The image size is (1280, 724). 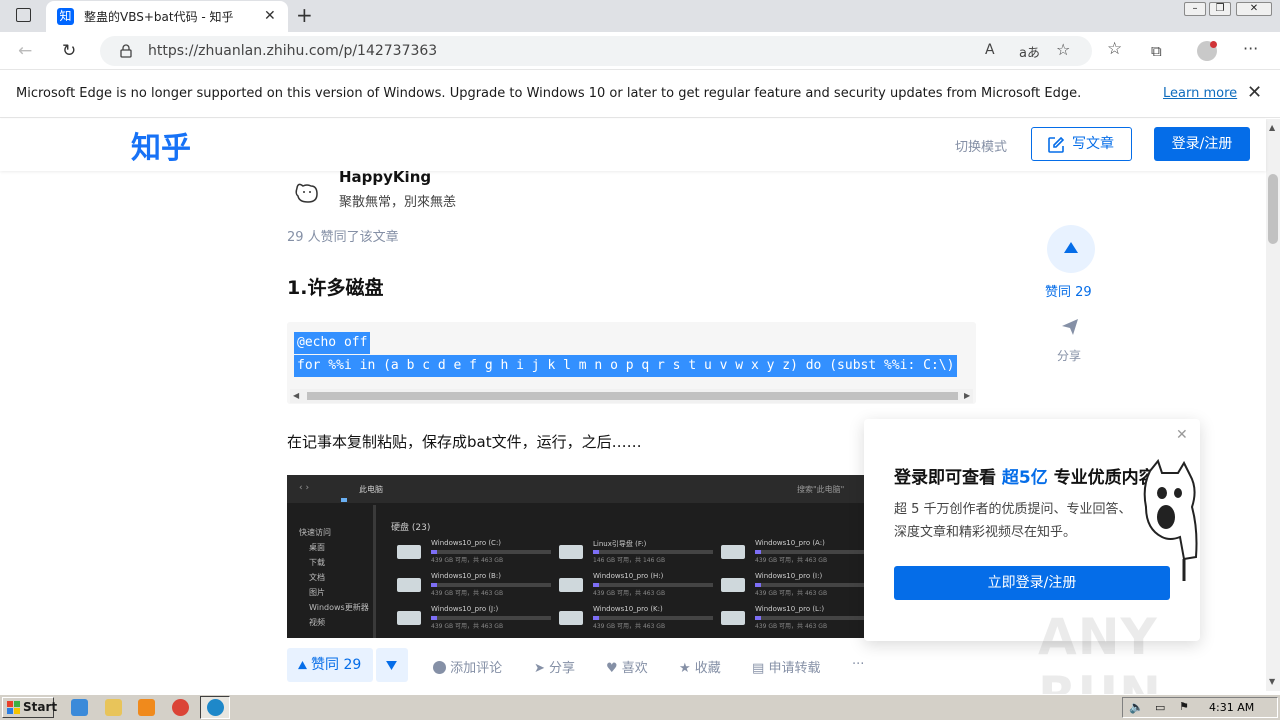 I want to click on edge-taskbar-button, so click(x=215, y=707).